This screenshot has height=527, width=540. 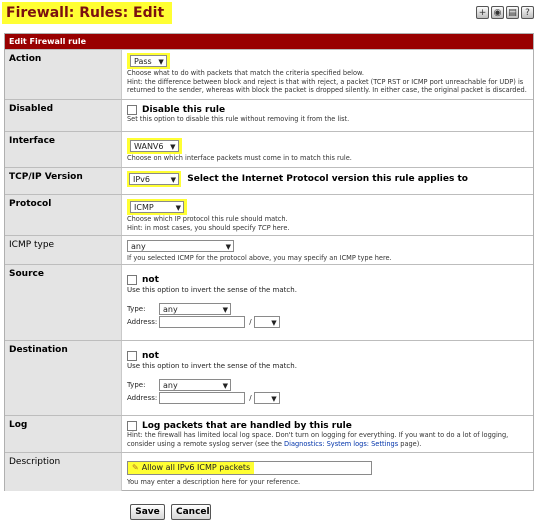 I want to click on source-type-label: Type:, so click(x=136, y=309).